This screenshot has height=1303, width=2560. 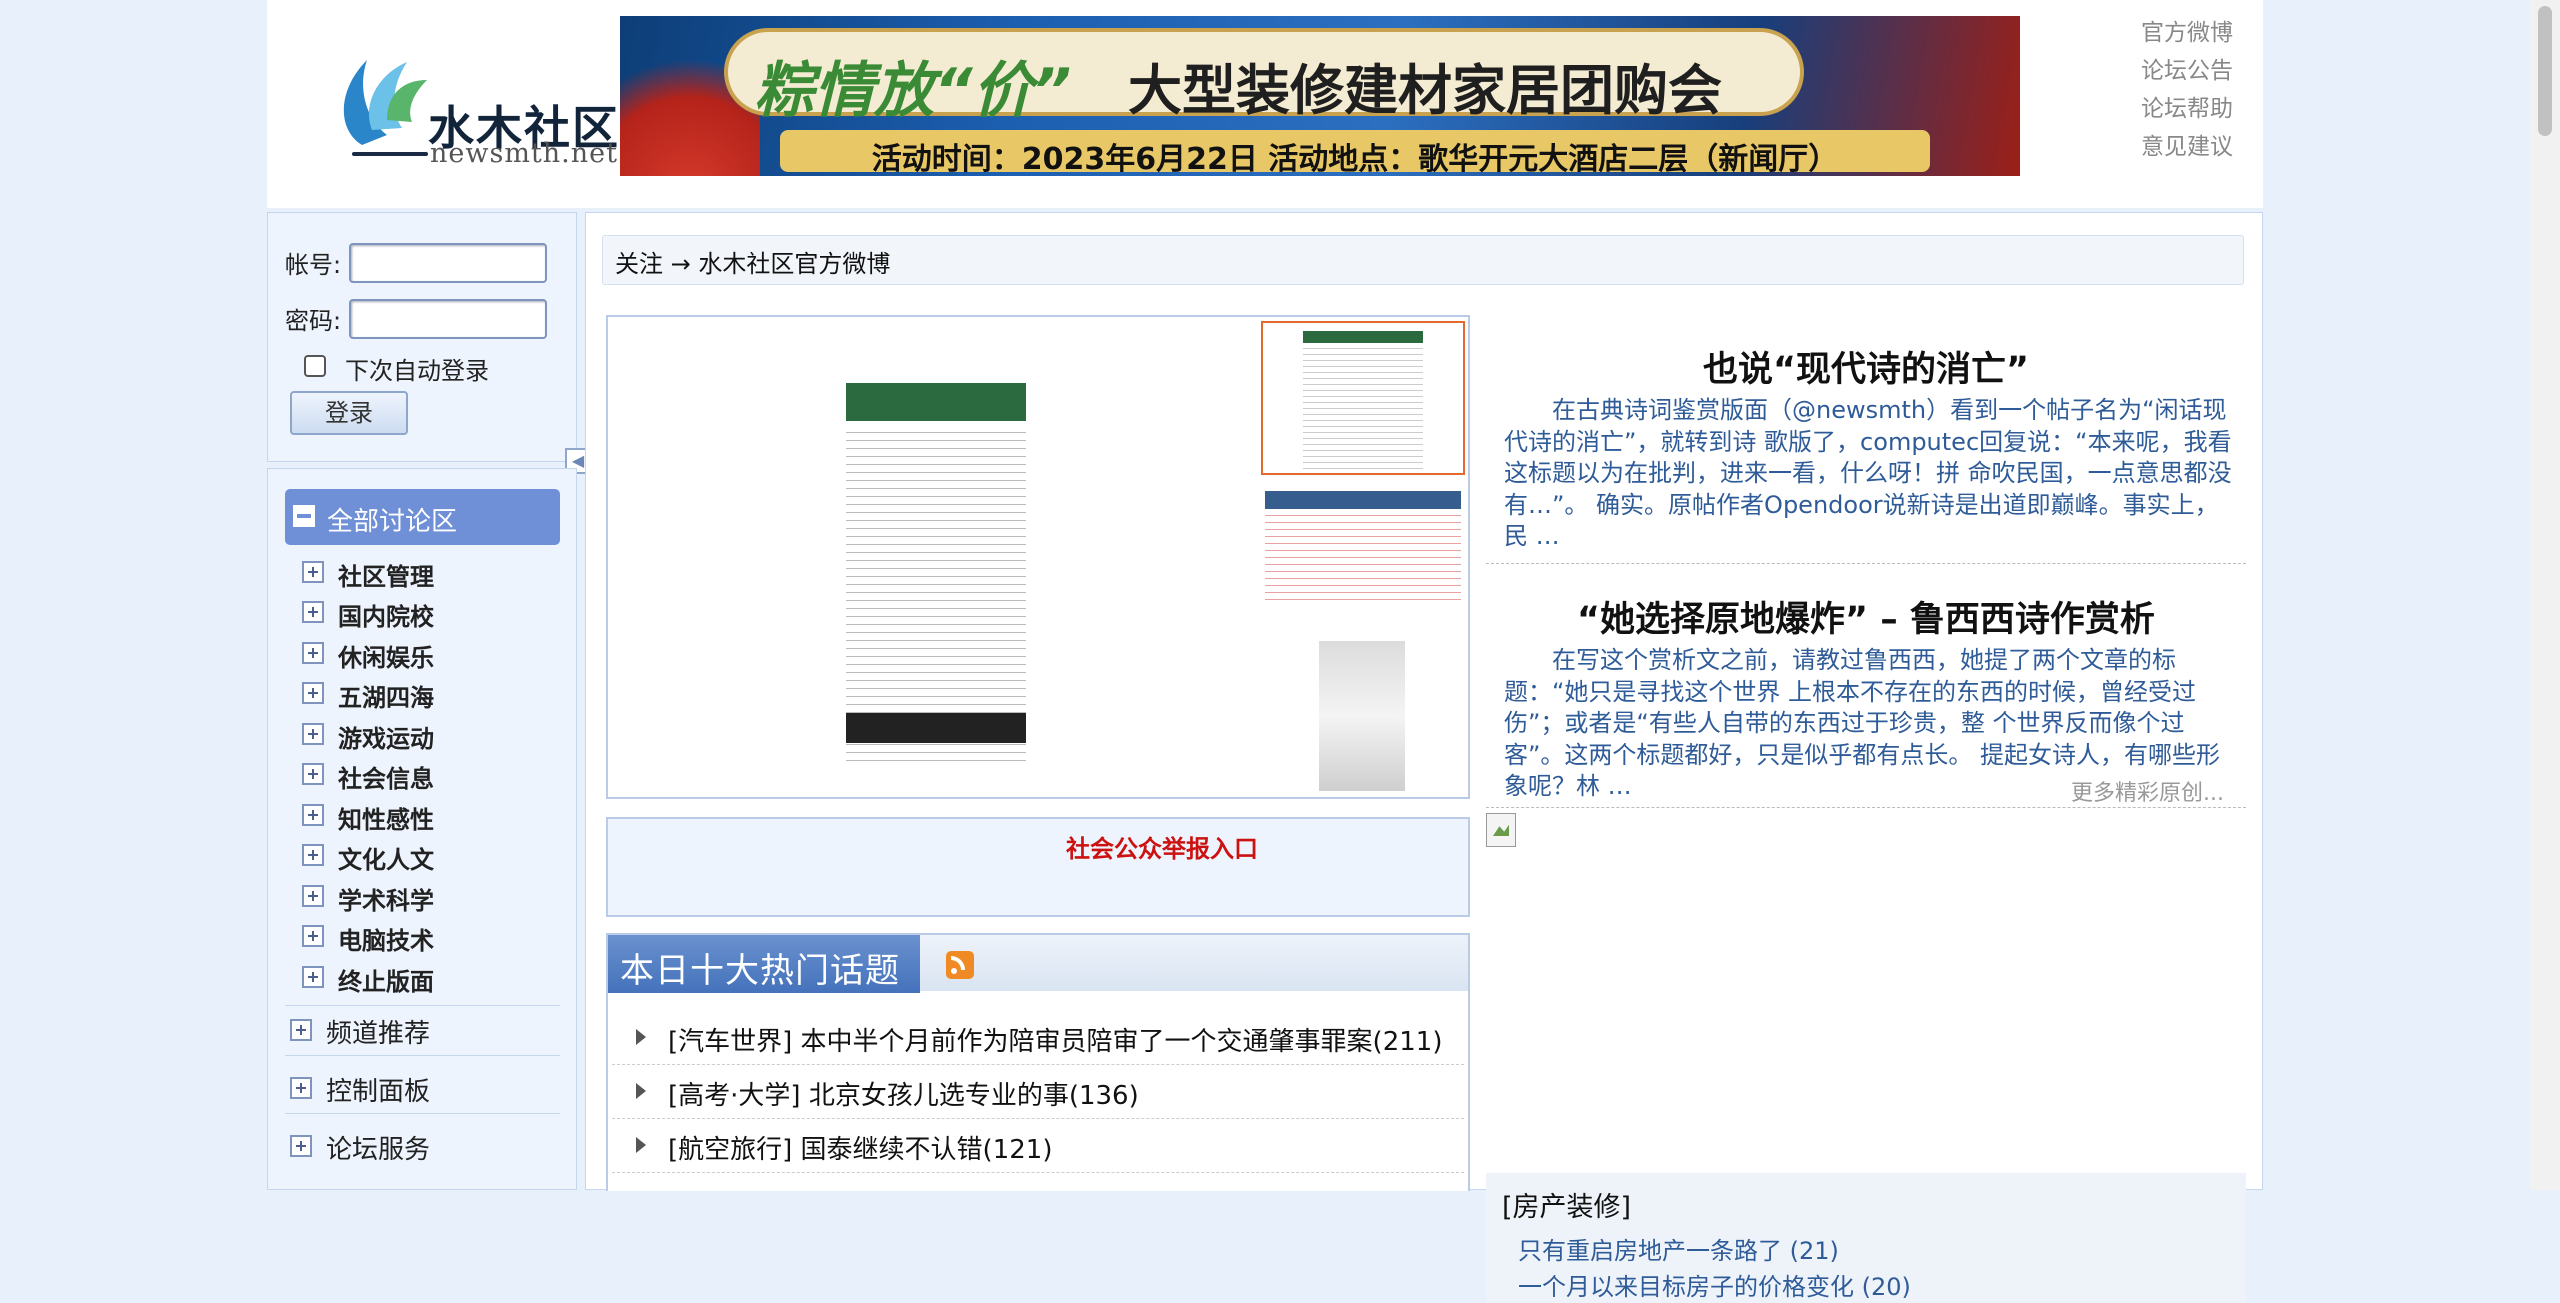 I want to click on scrollbar-thumb, so click(x=2545, y=71).